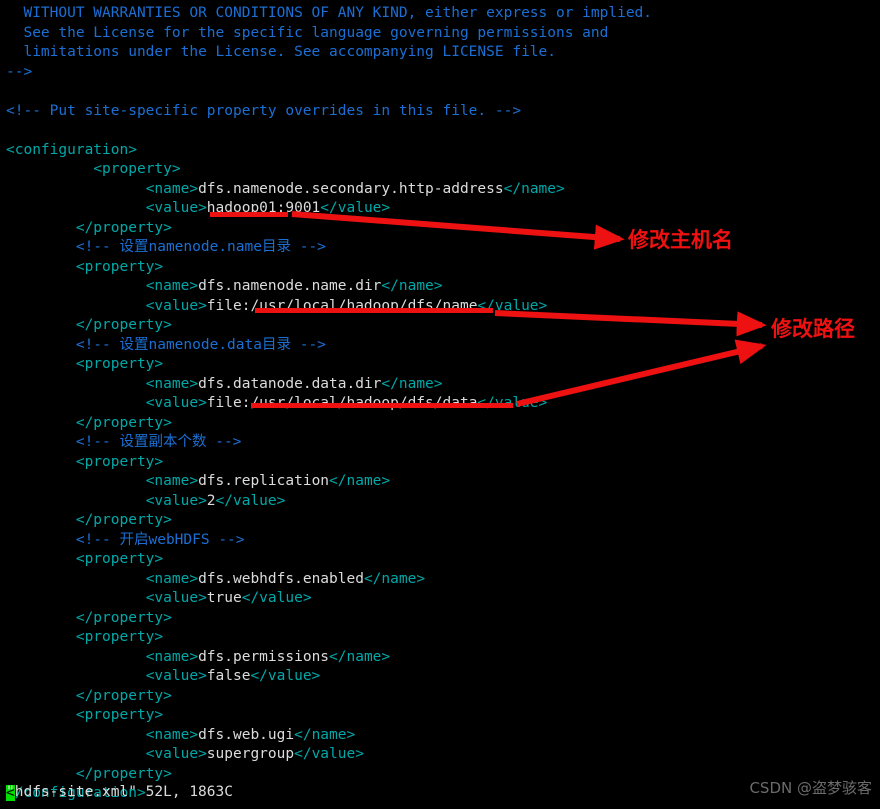 This screenshot has width=880, height=809. Describe the element at coordinates (246, 734) in the screenshot. I see `code-token: dfs.web.ugi` at that location.